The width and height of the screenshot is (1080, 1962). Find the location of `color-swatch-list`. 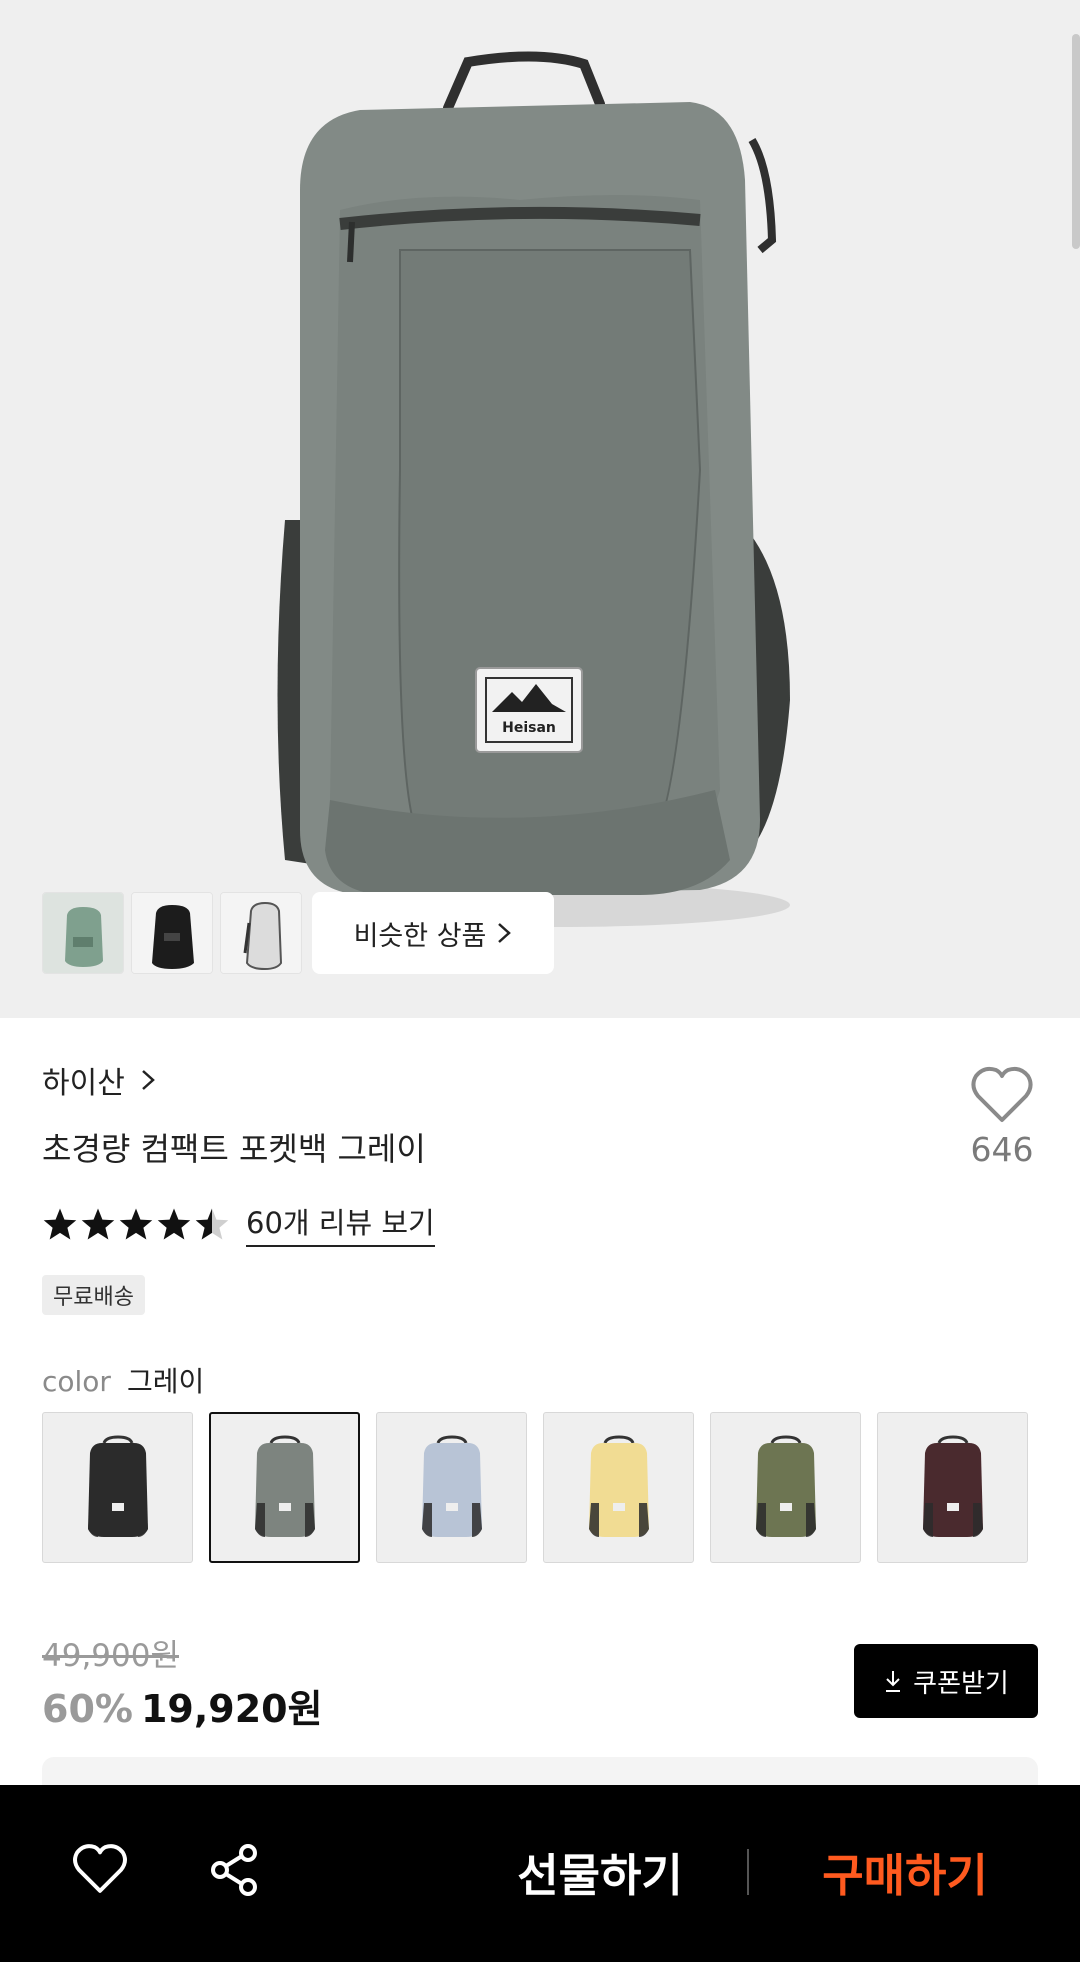

color-swatch-list is located at coordinates (535, 1487).